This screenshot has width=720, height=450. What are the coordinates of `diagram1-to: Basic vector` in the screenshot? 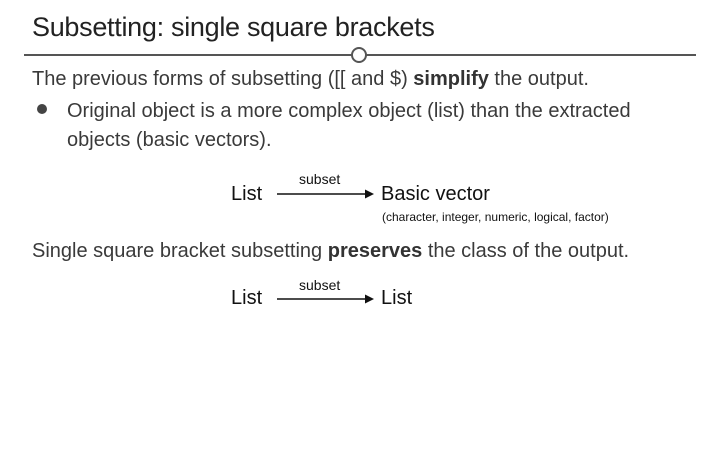 It's located at (435, 194).